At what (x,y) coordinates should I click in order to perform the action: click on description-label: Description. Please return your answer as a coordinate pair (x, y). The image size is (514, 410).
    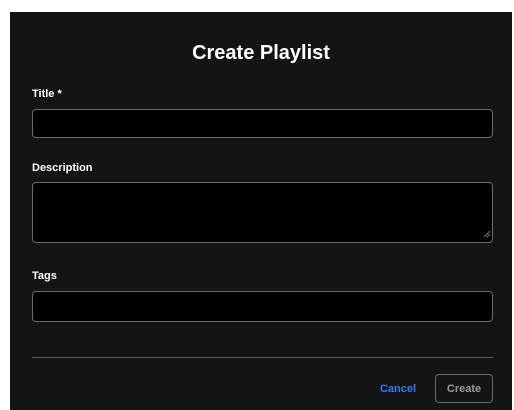
    Looking at the image, I should click on (62, 168).